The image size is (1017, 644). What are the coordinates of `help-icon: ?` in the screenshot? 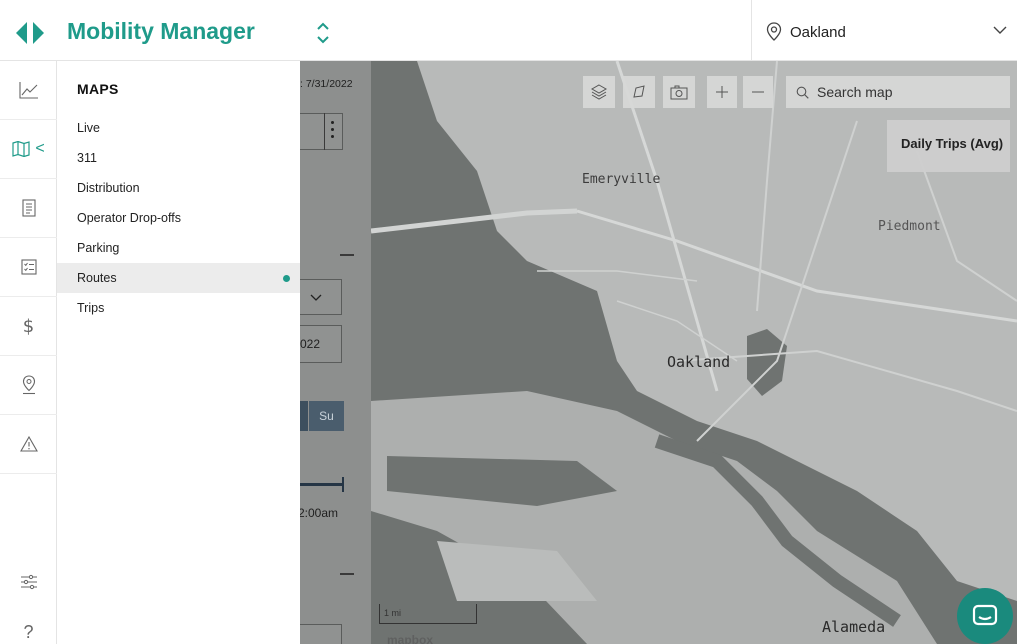 It's located at (28, 631).